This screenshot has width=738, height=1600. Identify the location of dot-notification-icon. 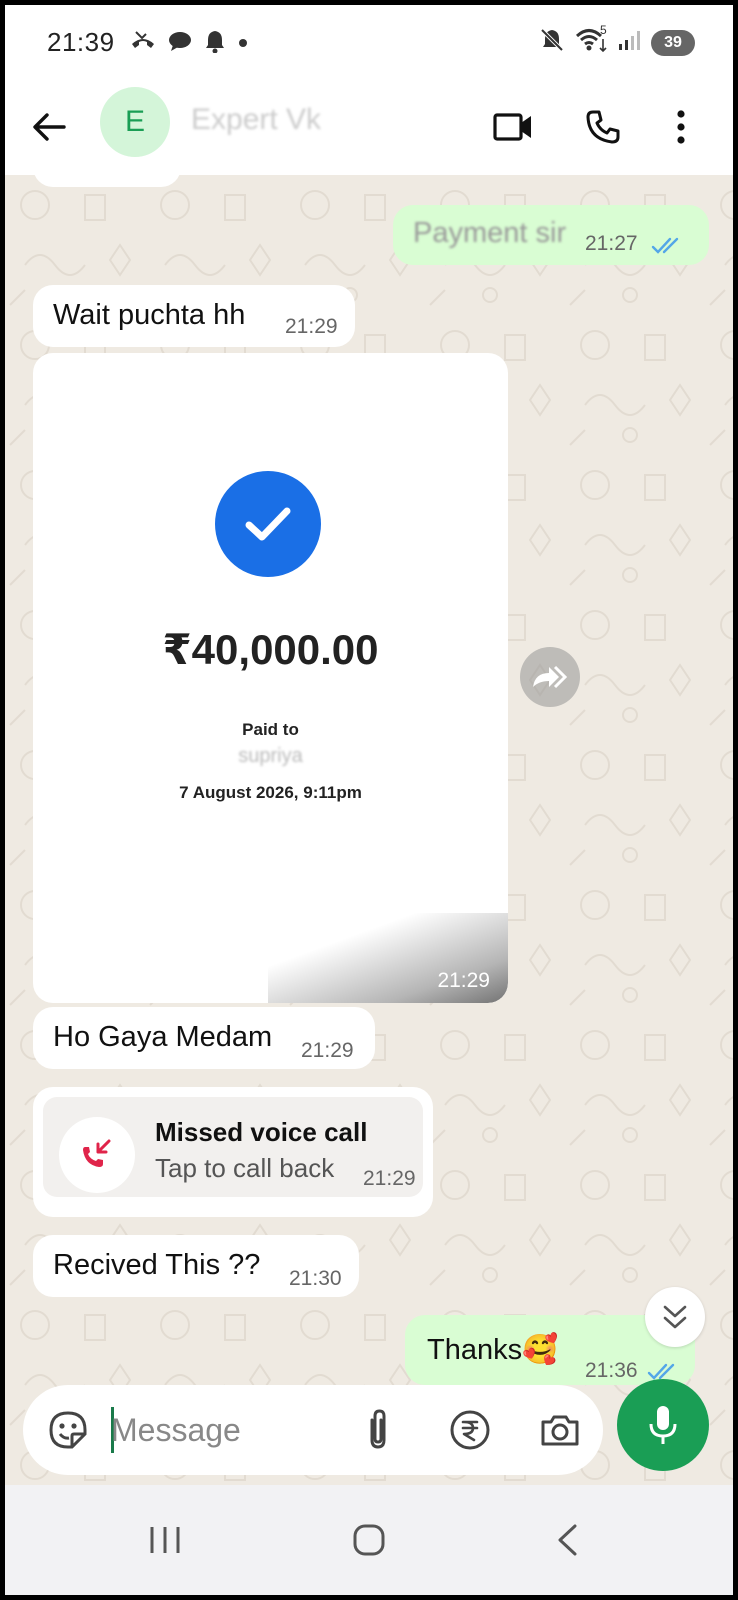
(243, 44).